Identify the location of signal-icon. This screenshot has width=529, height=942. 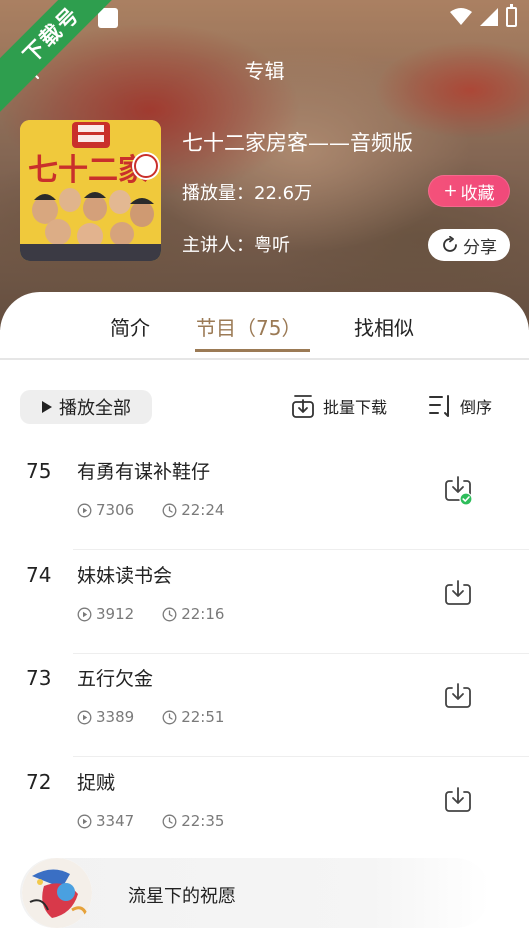
(489, 17).